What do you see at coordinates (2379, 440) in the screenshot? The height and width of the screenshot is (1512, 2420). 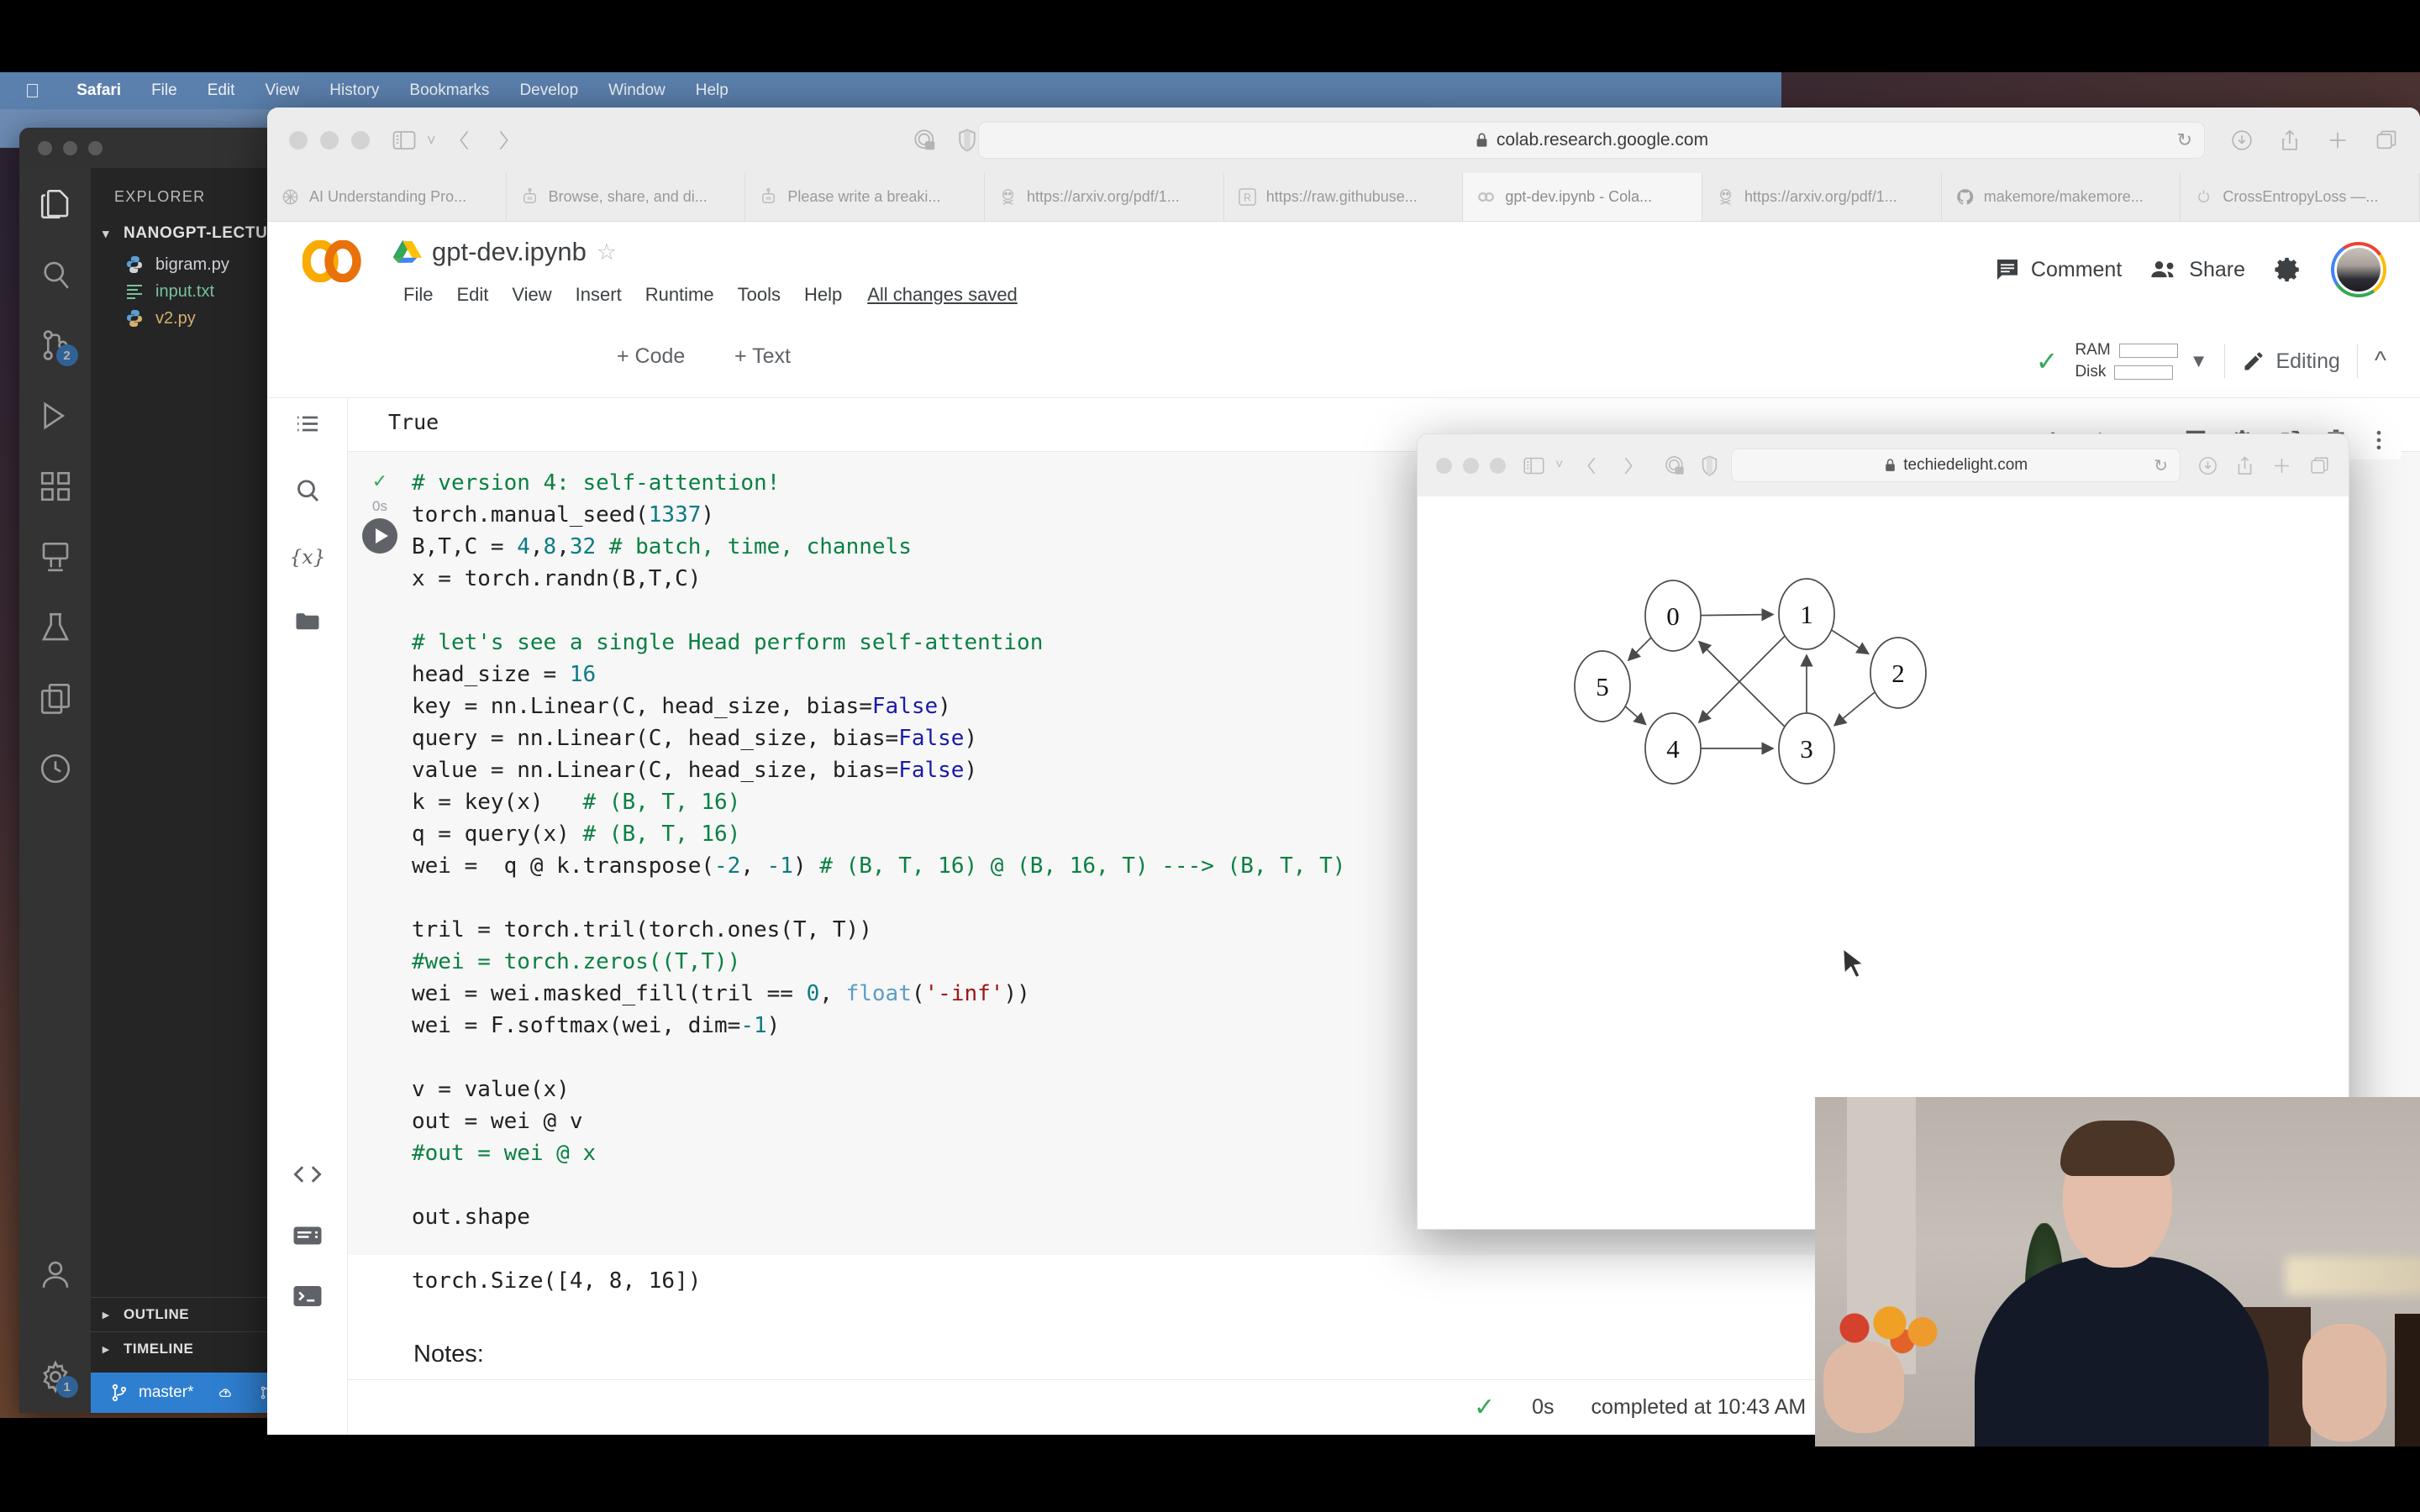 I see `more-options-icon` at bounding box center [2379, 440].